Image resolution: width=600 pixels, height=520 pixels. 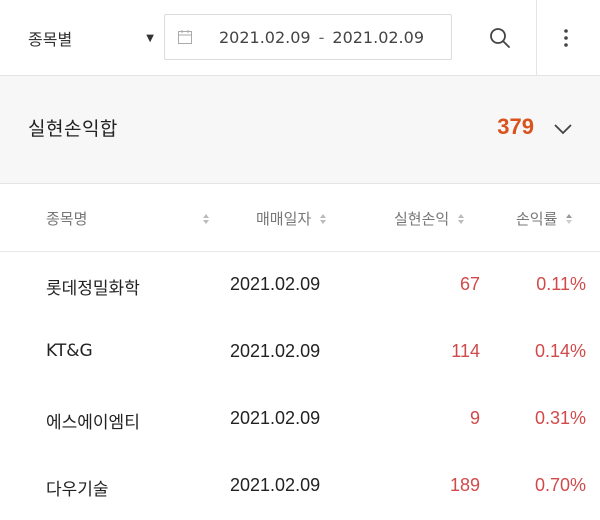 I want to click on header-label: 손익률, so click(x=537, y=219).